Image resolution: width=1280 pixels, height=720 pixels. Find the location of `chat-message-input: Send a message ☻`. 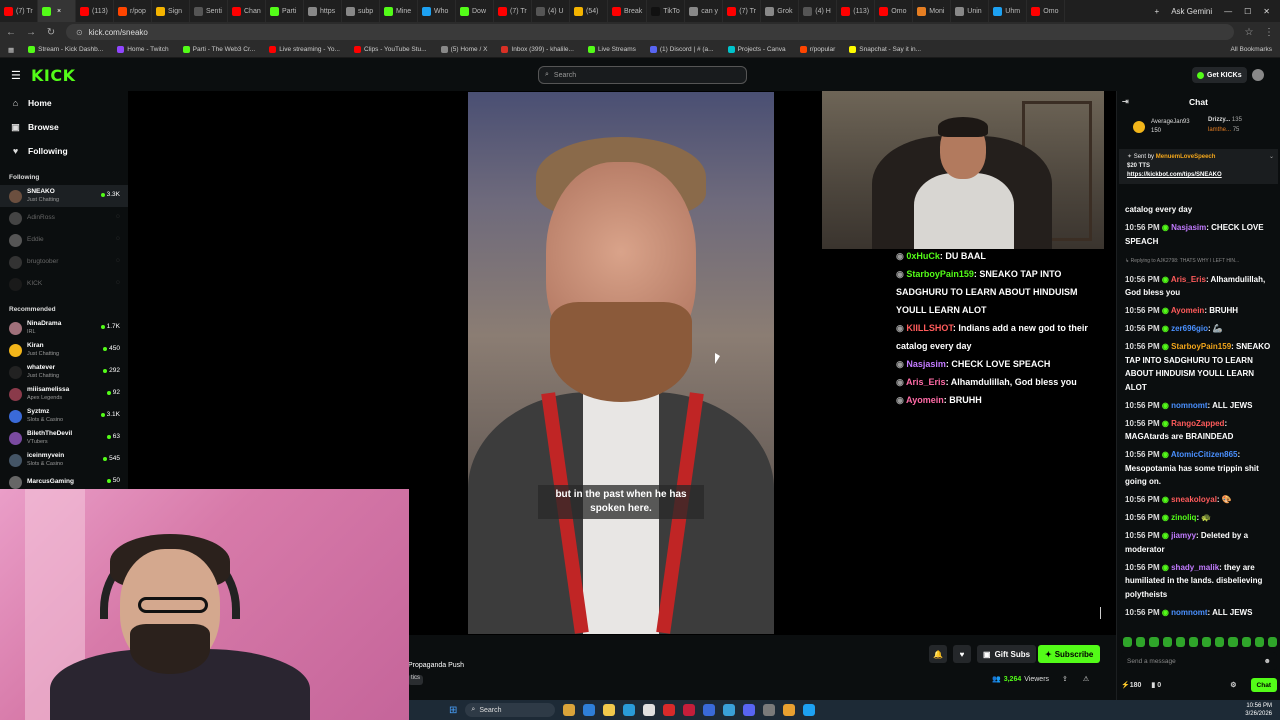

chat-message-input: Send a message ☻ is located at coordinates (1199, 661).